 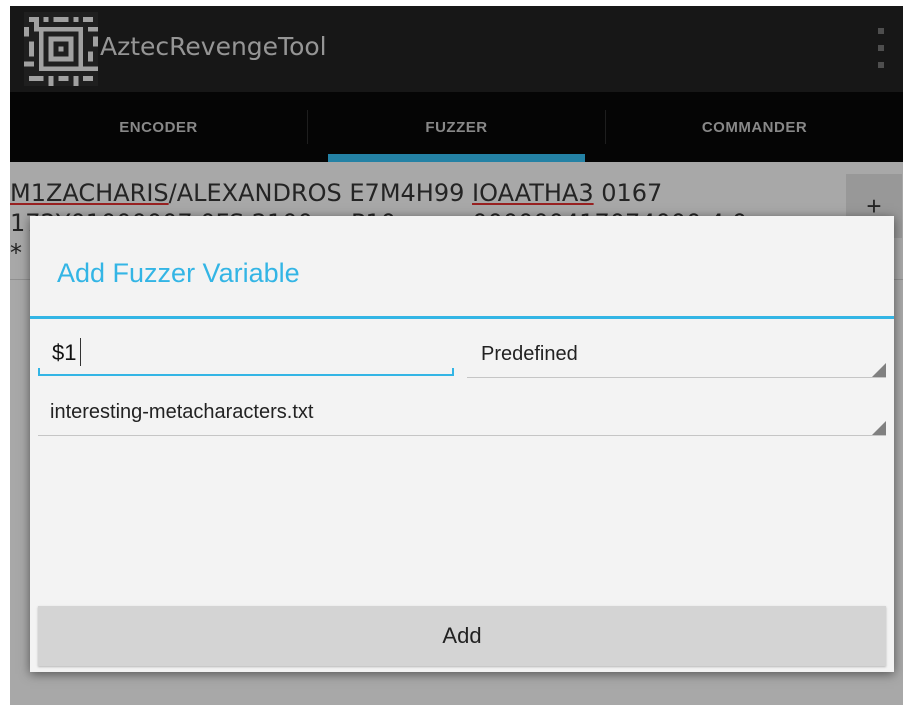 I want to click on title-divider, so click(x=462, y=317).